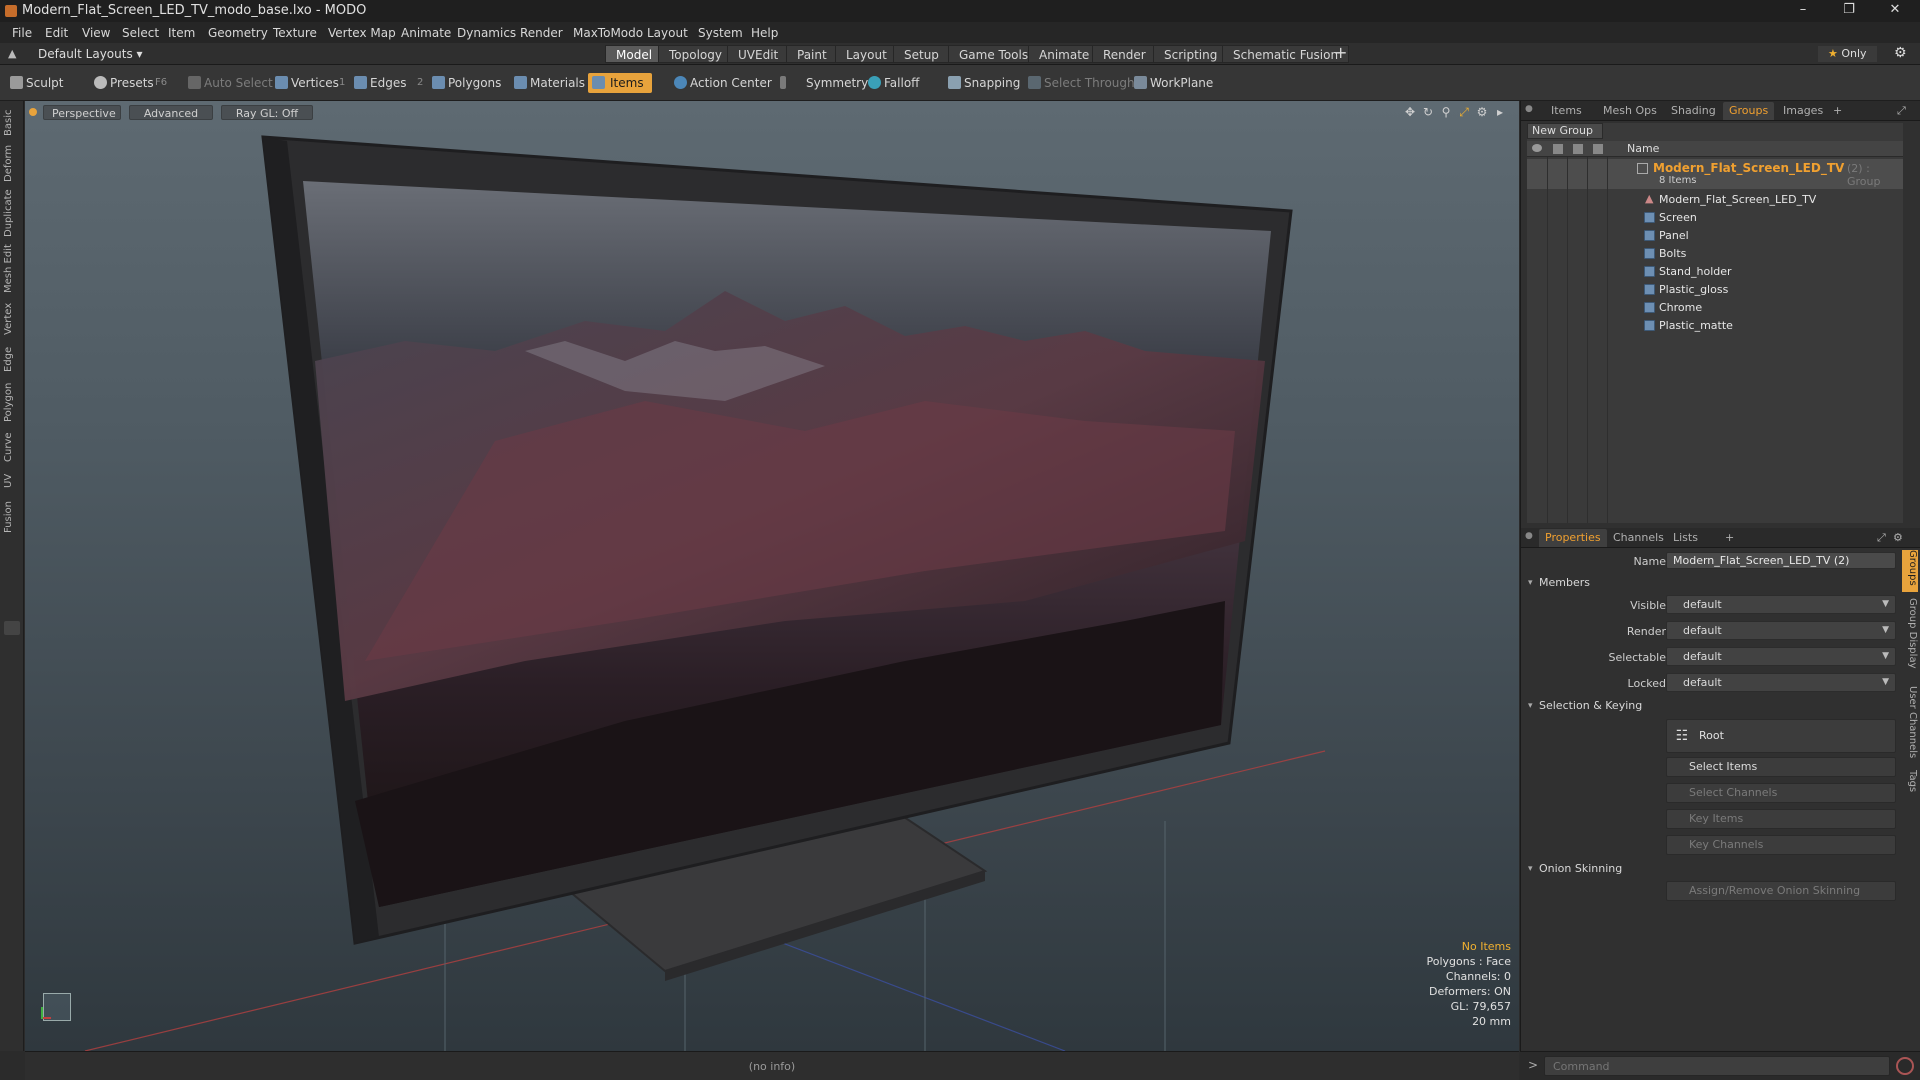 This screenshot has height=1080, width=1920. I want to click on list-item: Chrome, so click(1715, 308).